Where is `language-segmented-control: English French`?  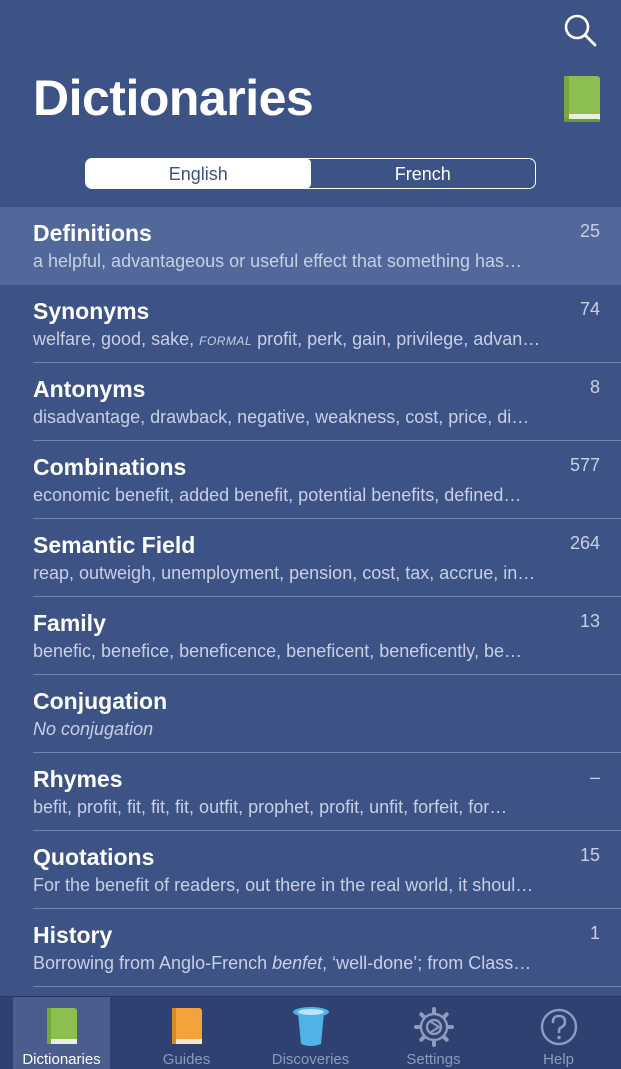
language-segmented-control: English French is located at coordinates (310, 173).